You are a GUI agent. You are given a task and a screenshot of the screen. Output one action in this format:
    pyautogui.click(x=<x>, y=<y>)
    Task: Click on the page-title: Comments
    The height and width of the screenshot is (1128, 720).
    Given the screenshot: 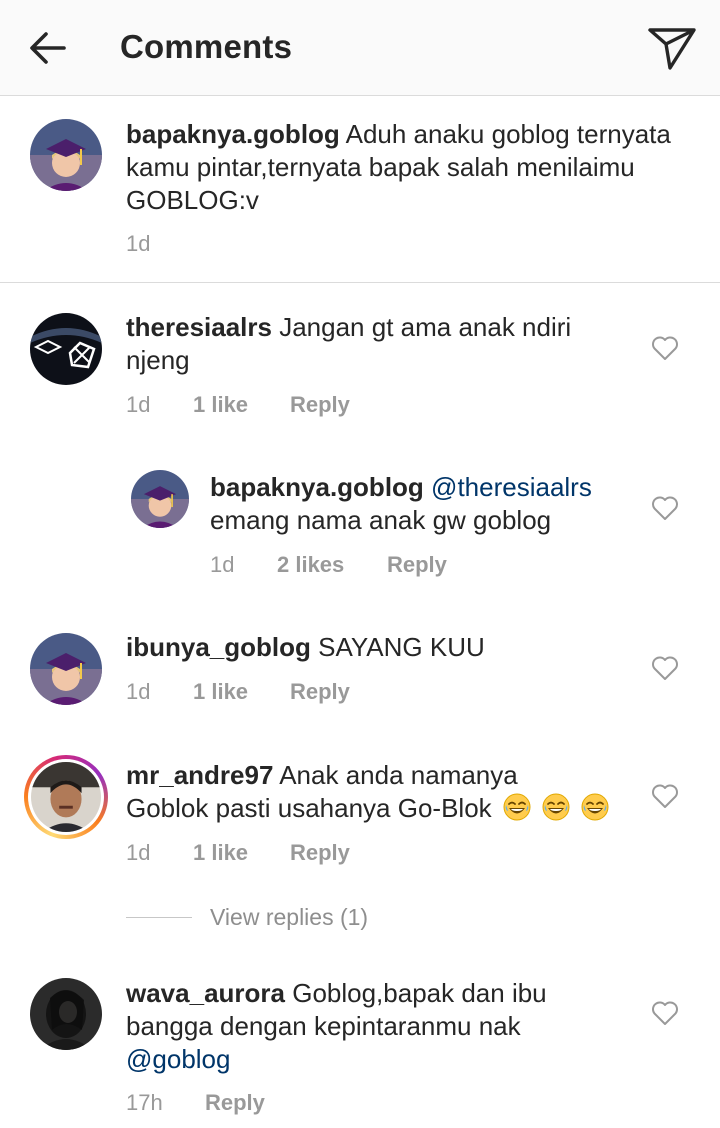 What is the action you would take?
    pyautogui.click(x=206, y=46)
    